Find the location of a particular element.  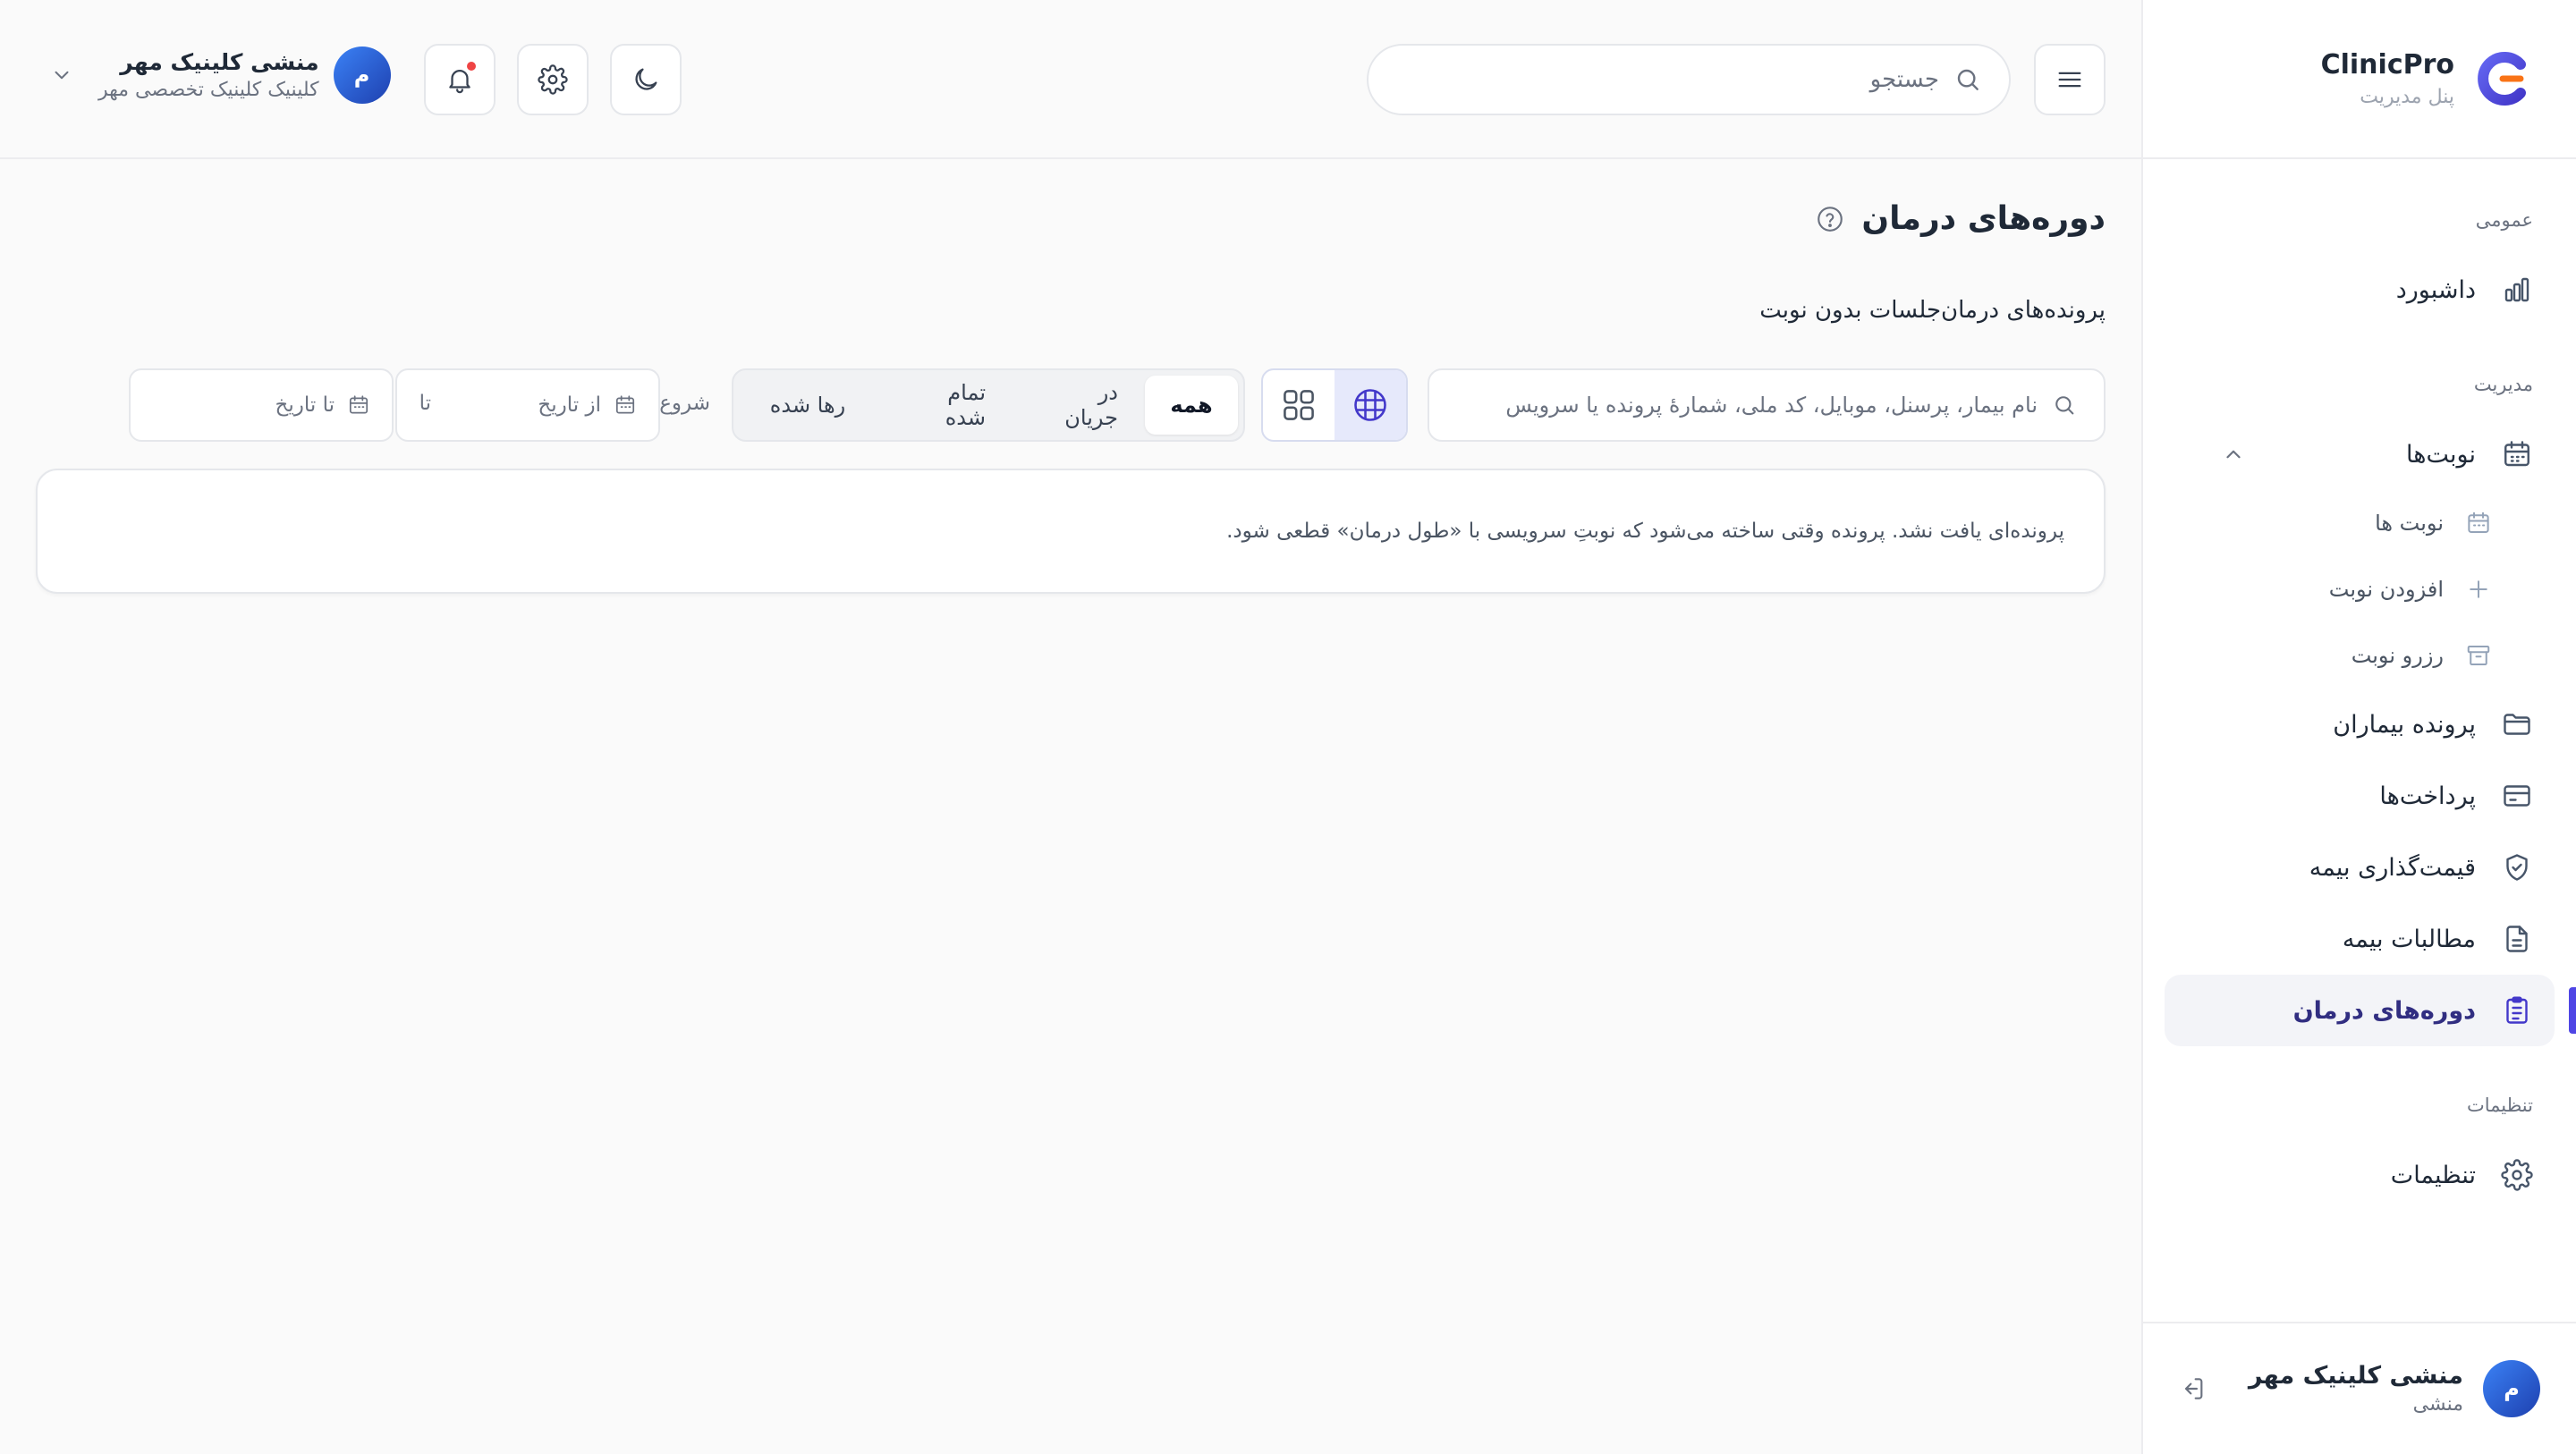

active-indicator is located at coordinates (2572, 1010).